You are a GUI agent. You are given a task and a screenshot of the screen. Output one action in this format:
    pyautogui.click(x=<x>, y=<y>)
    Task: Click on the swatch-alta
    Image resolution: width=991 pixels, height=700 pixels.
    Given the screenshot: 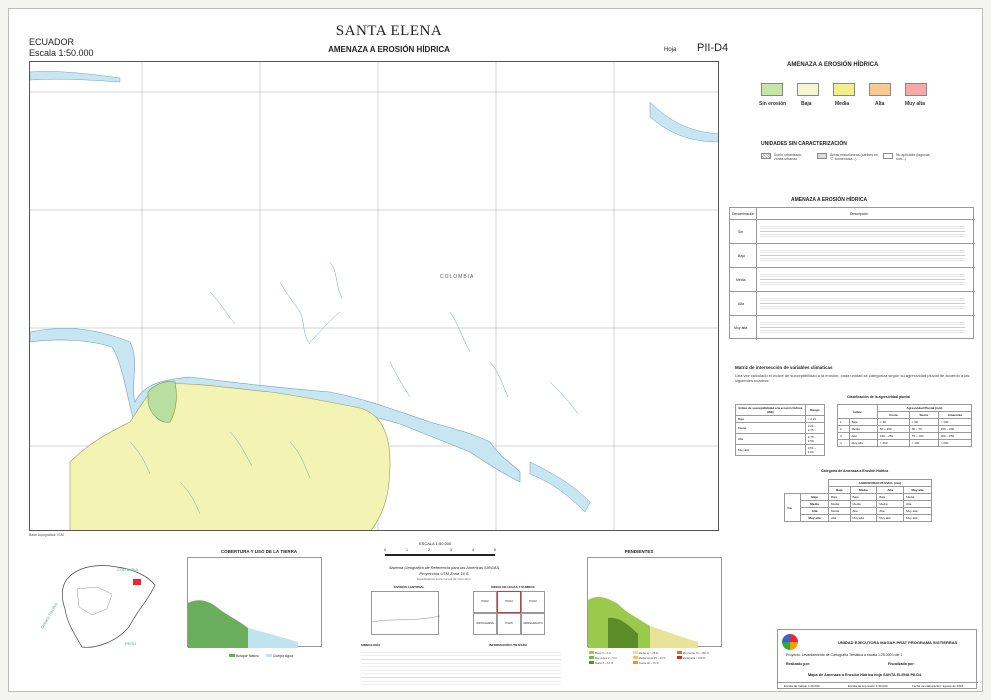 What is the action you would take?
    pyautogui.click(x=880, y=89)
    